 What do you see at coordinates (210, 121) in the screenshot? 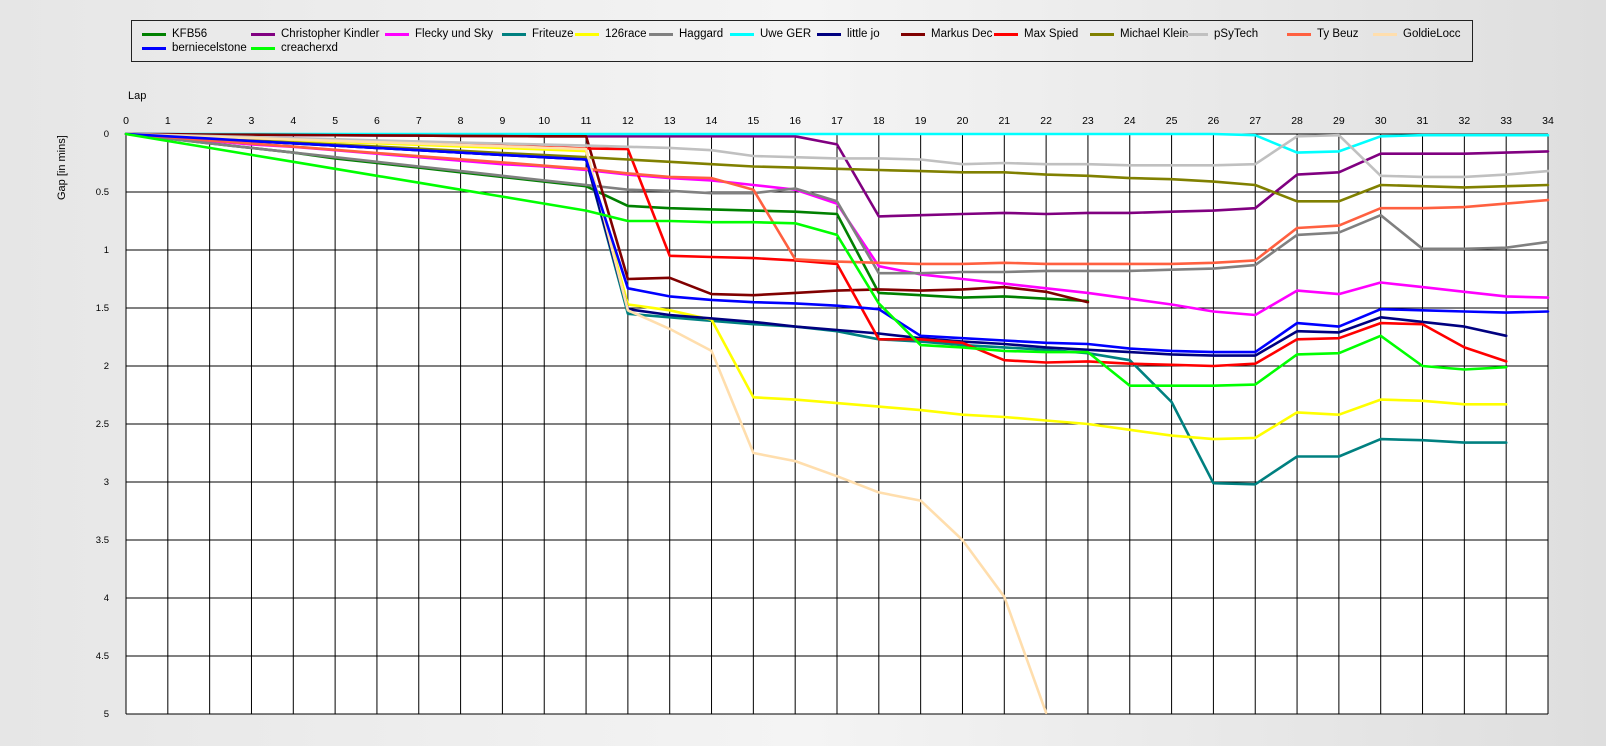
I see `x-tick-label: 2` at bounding box center [210, 121].